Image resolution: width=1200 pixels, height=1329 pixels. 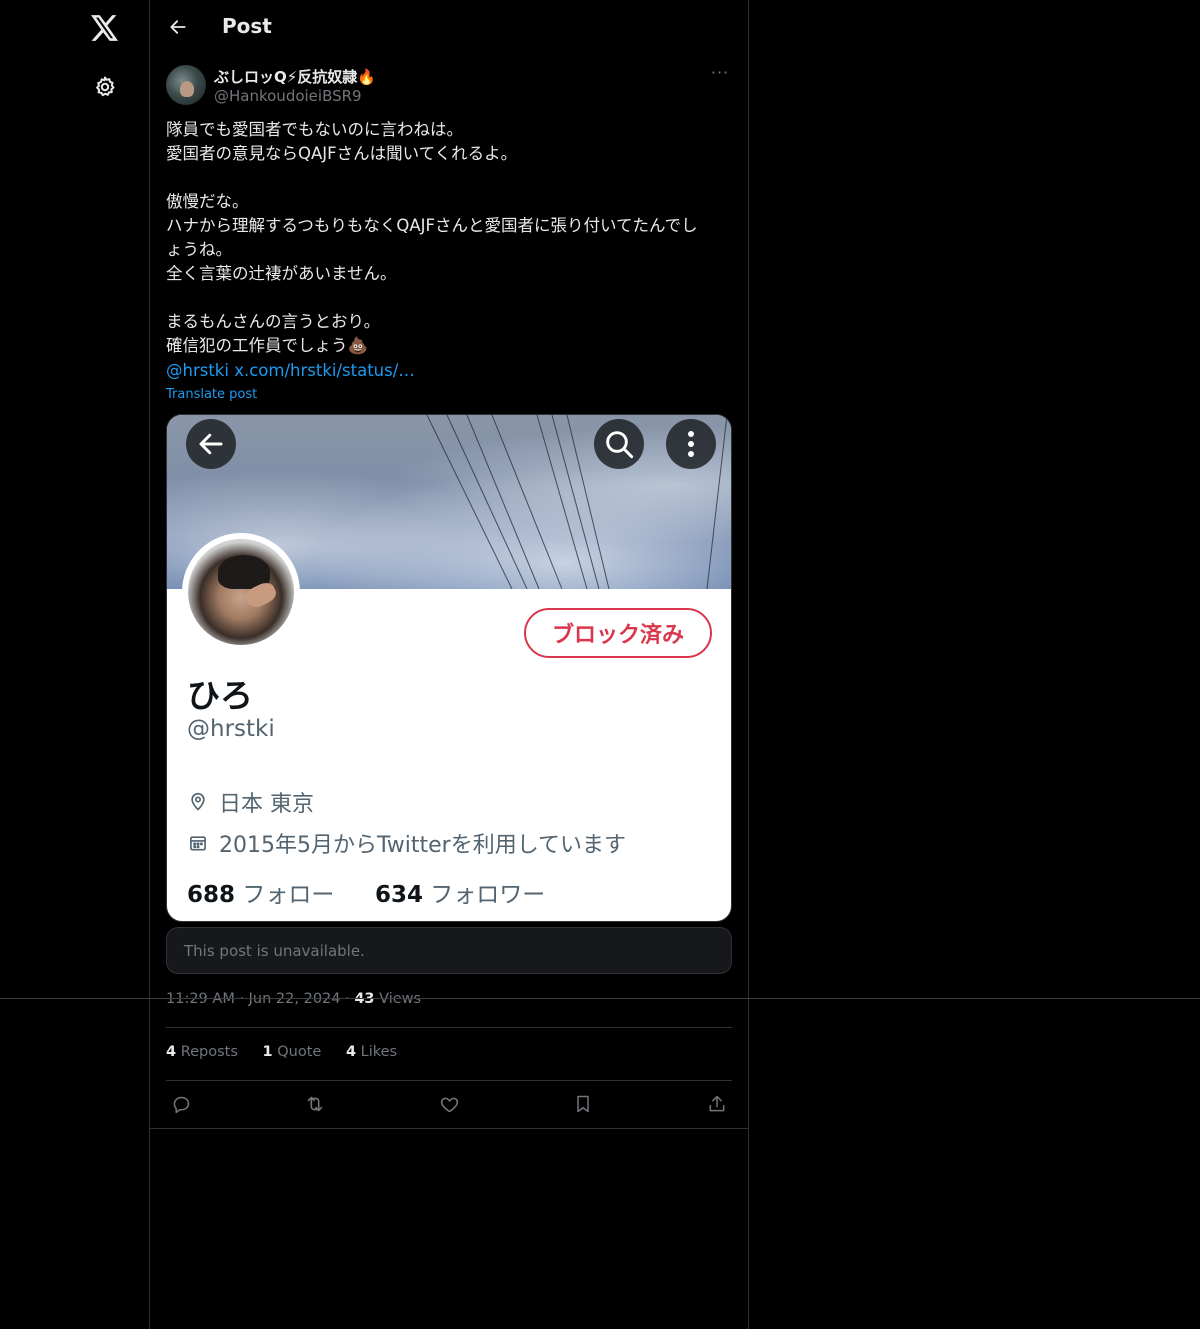 What do you see at coordinates (364, 999) in the screenshot?
I see `views-count: 43` at bounding box center [364, 999].